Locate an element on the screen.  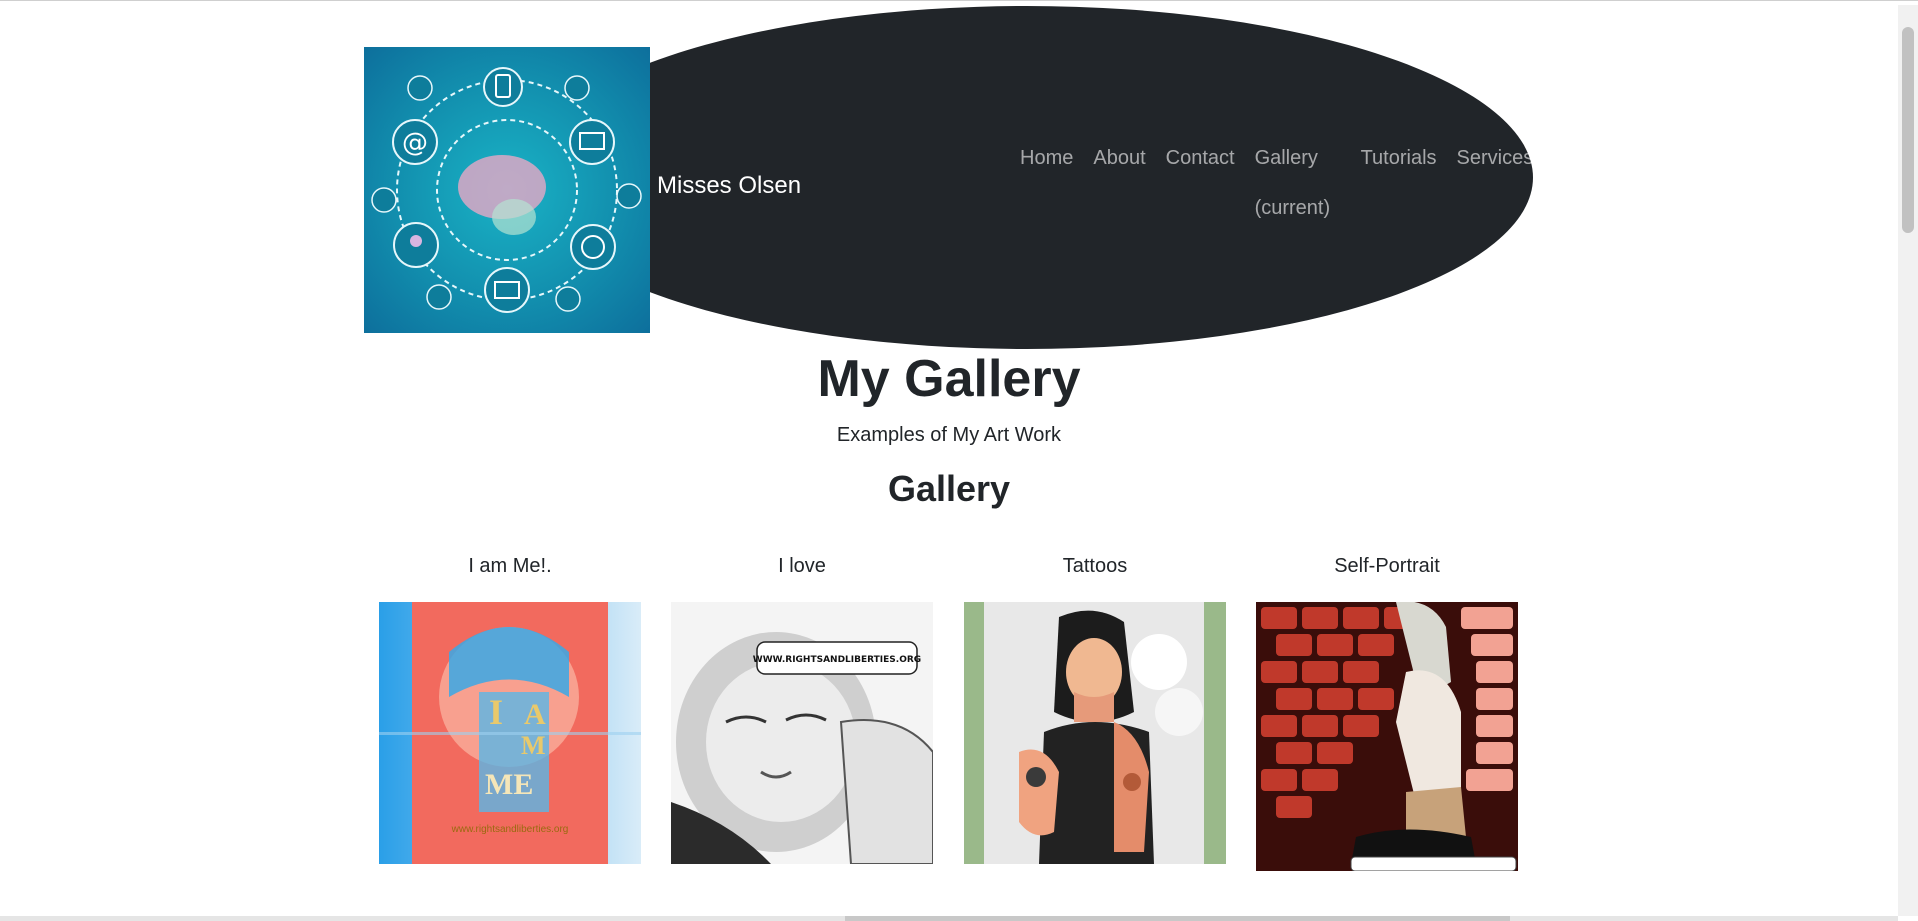
nav-tutorials: Tutorials is located at coordinates (1399, 186).